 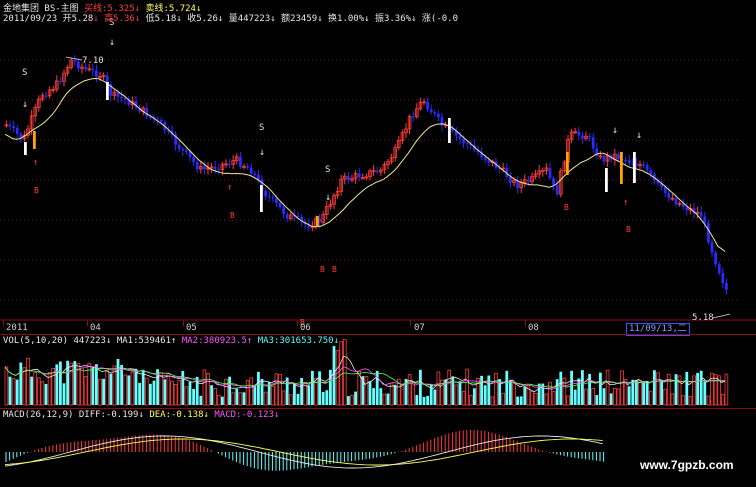 I want to click on quote-close: 收5.26, so click(x=202, y=19).